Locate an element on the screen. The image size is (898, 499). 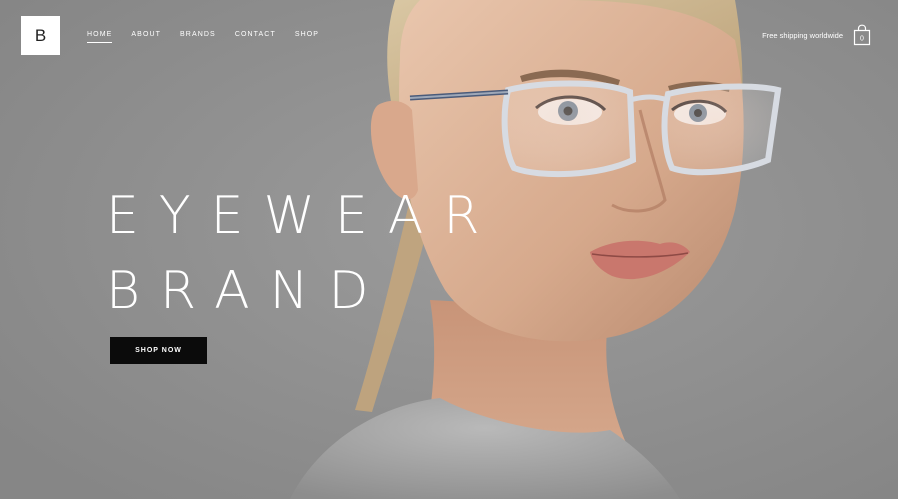
nav-item-about: ABOUT is located at coordinates (146, 36).